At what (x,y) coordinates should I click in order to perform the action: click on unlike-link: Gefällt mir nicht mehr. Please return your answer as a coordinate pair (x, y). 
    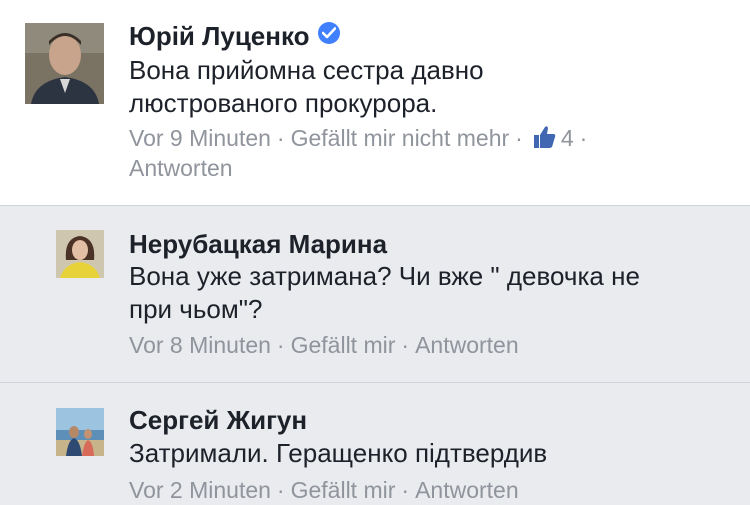
    Looking at the image, I should click on (400, 138).